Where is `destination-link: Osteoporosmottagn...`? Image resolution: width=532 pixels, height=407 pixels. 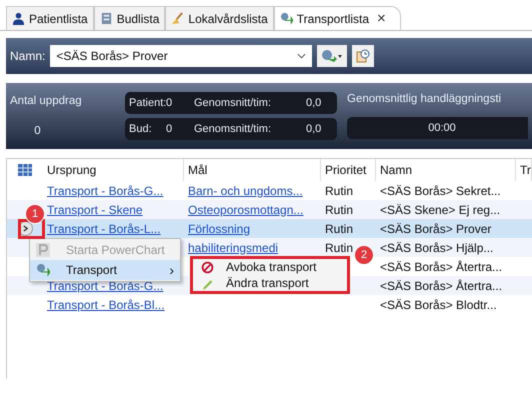 destination-link: Osteoporosmottagn... is located at coordinates (246, 209).